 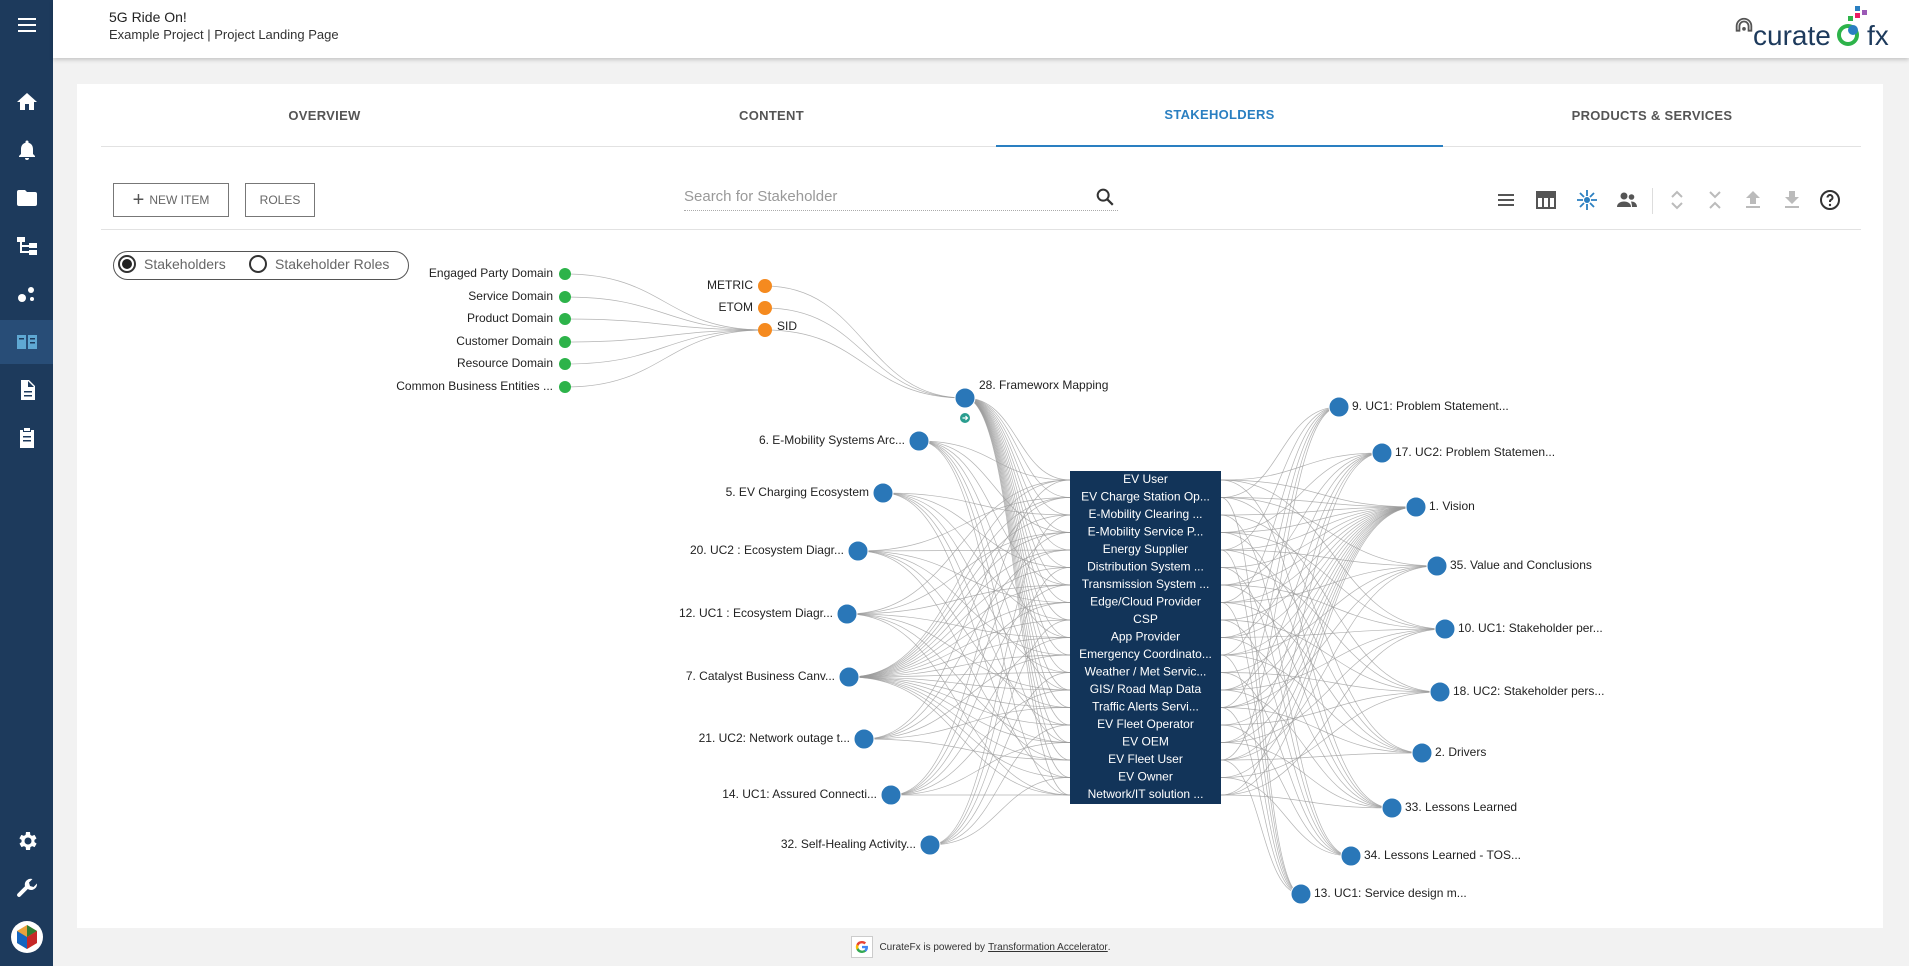 I want to click on google-icon, so click(x=862, y=947).